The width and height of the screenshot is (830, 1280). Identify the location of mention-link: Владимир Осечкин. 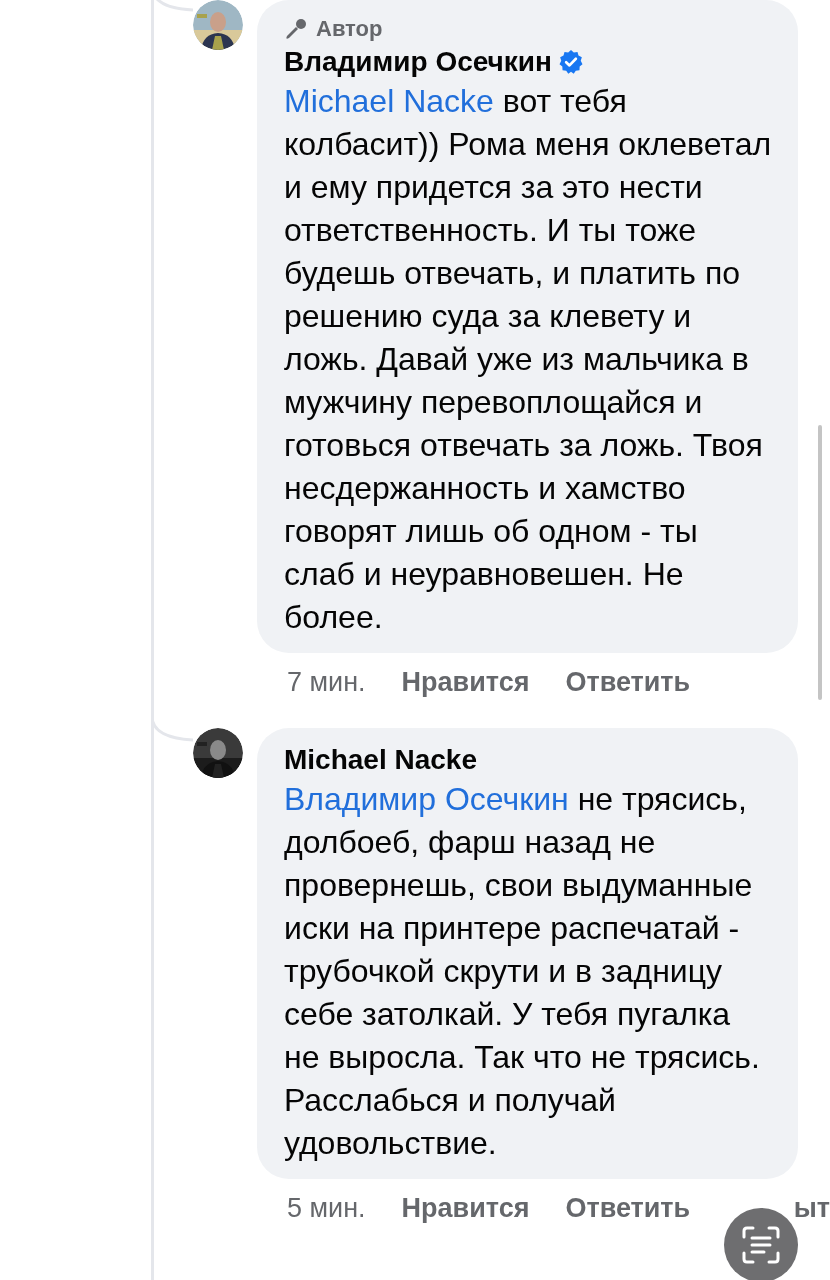
(426, 799).